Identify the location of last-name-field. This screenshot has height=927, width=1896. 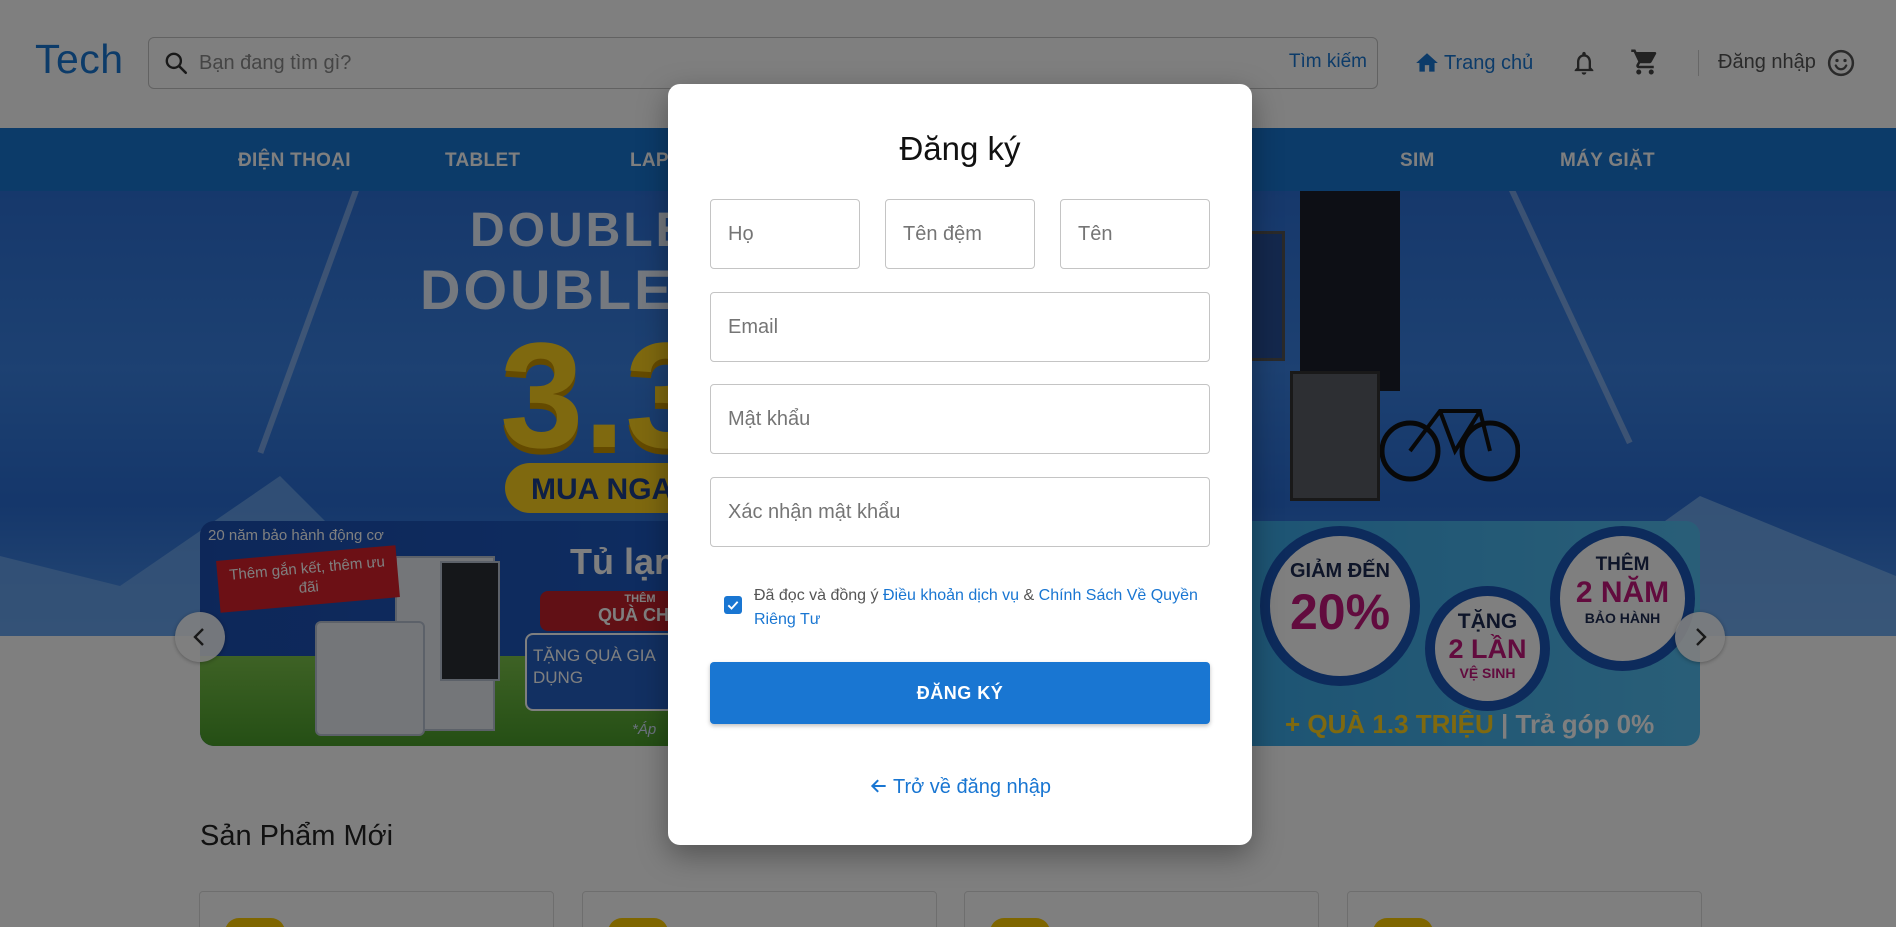
(1135, 234).